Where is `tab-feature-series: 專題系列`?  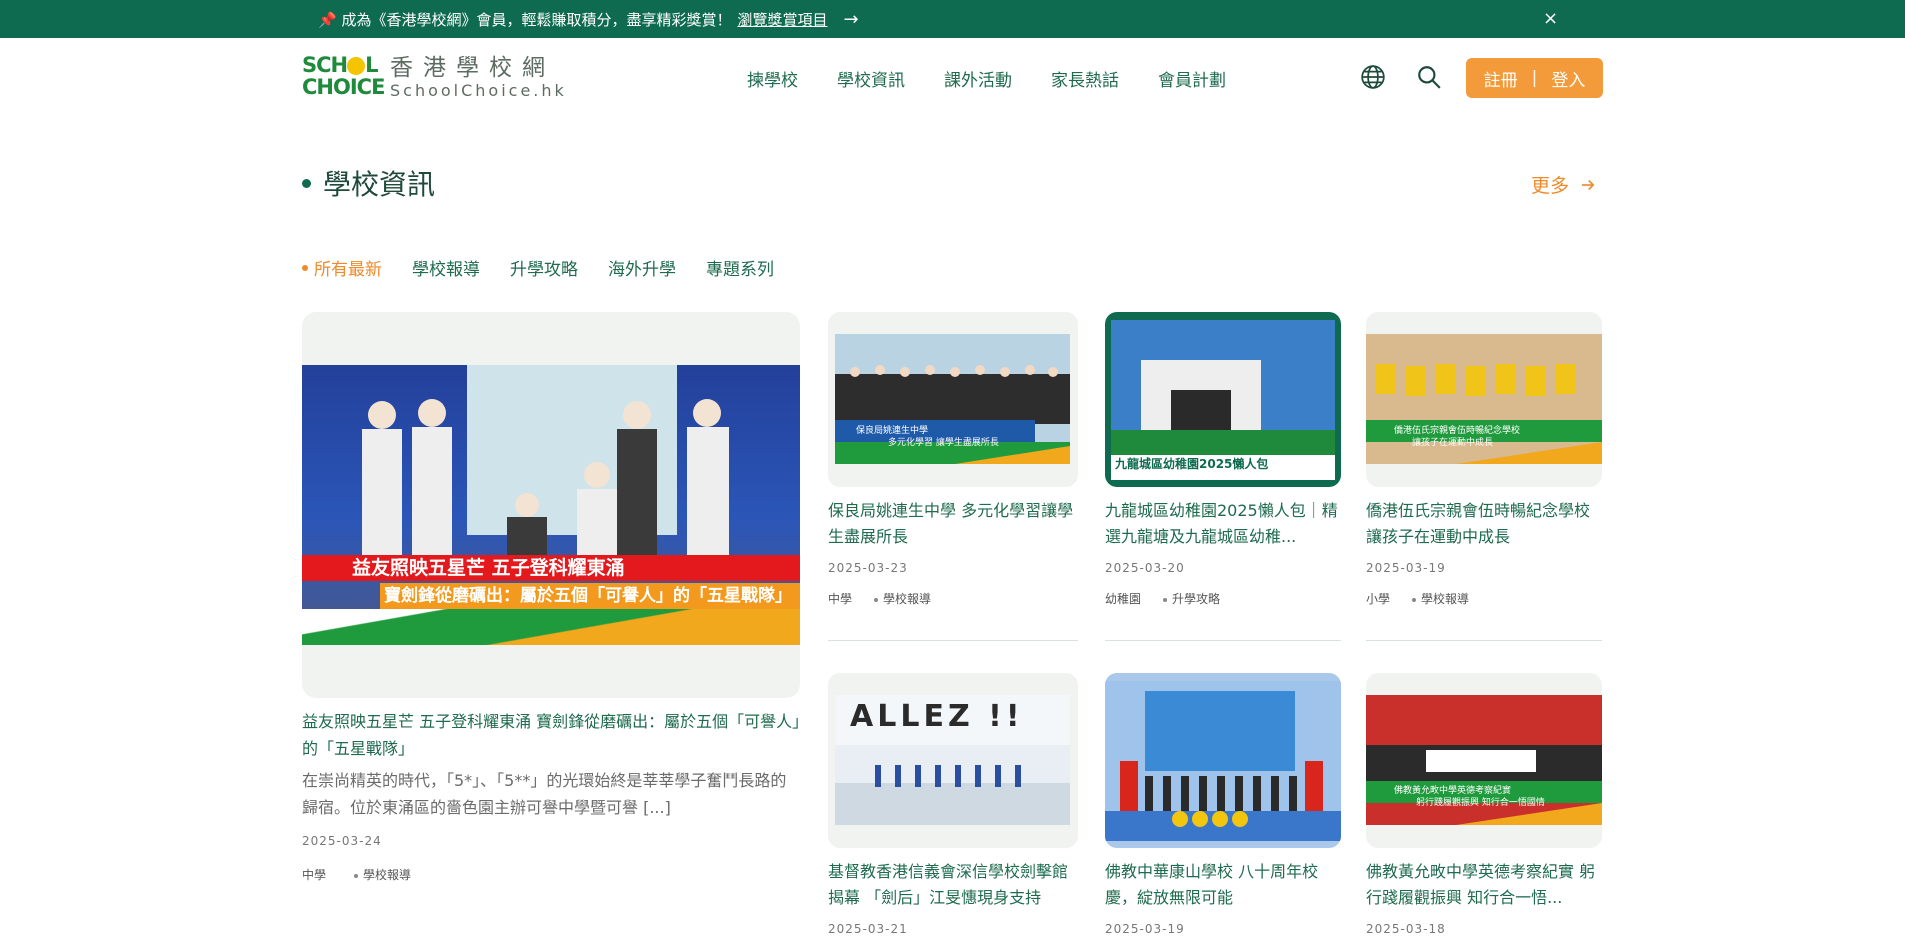 tab-feature-series: 專題系列 is located at coordinates (740, 267).